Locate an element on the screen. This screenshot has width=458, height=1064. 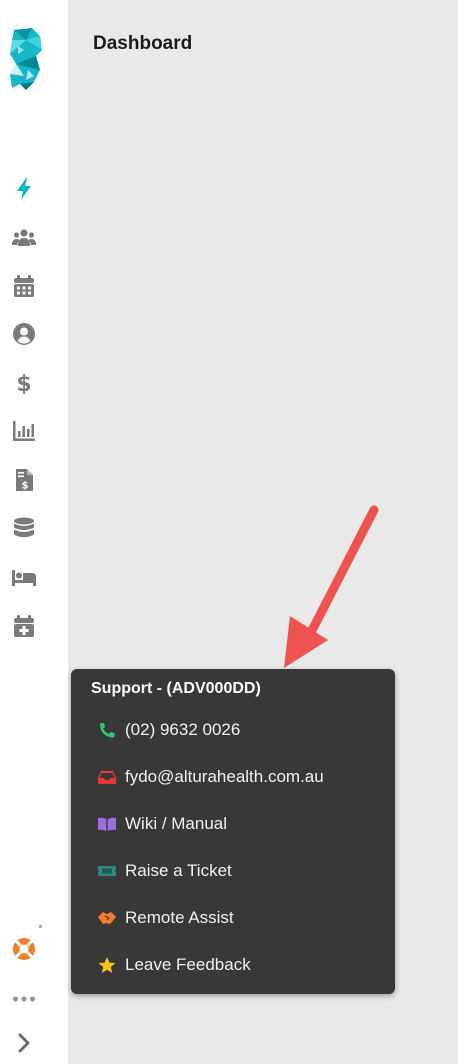
logo-icon is located at coordinates (26, 60).